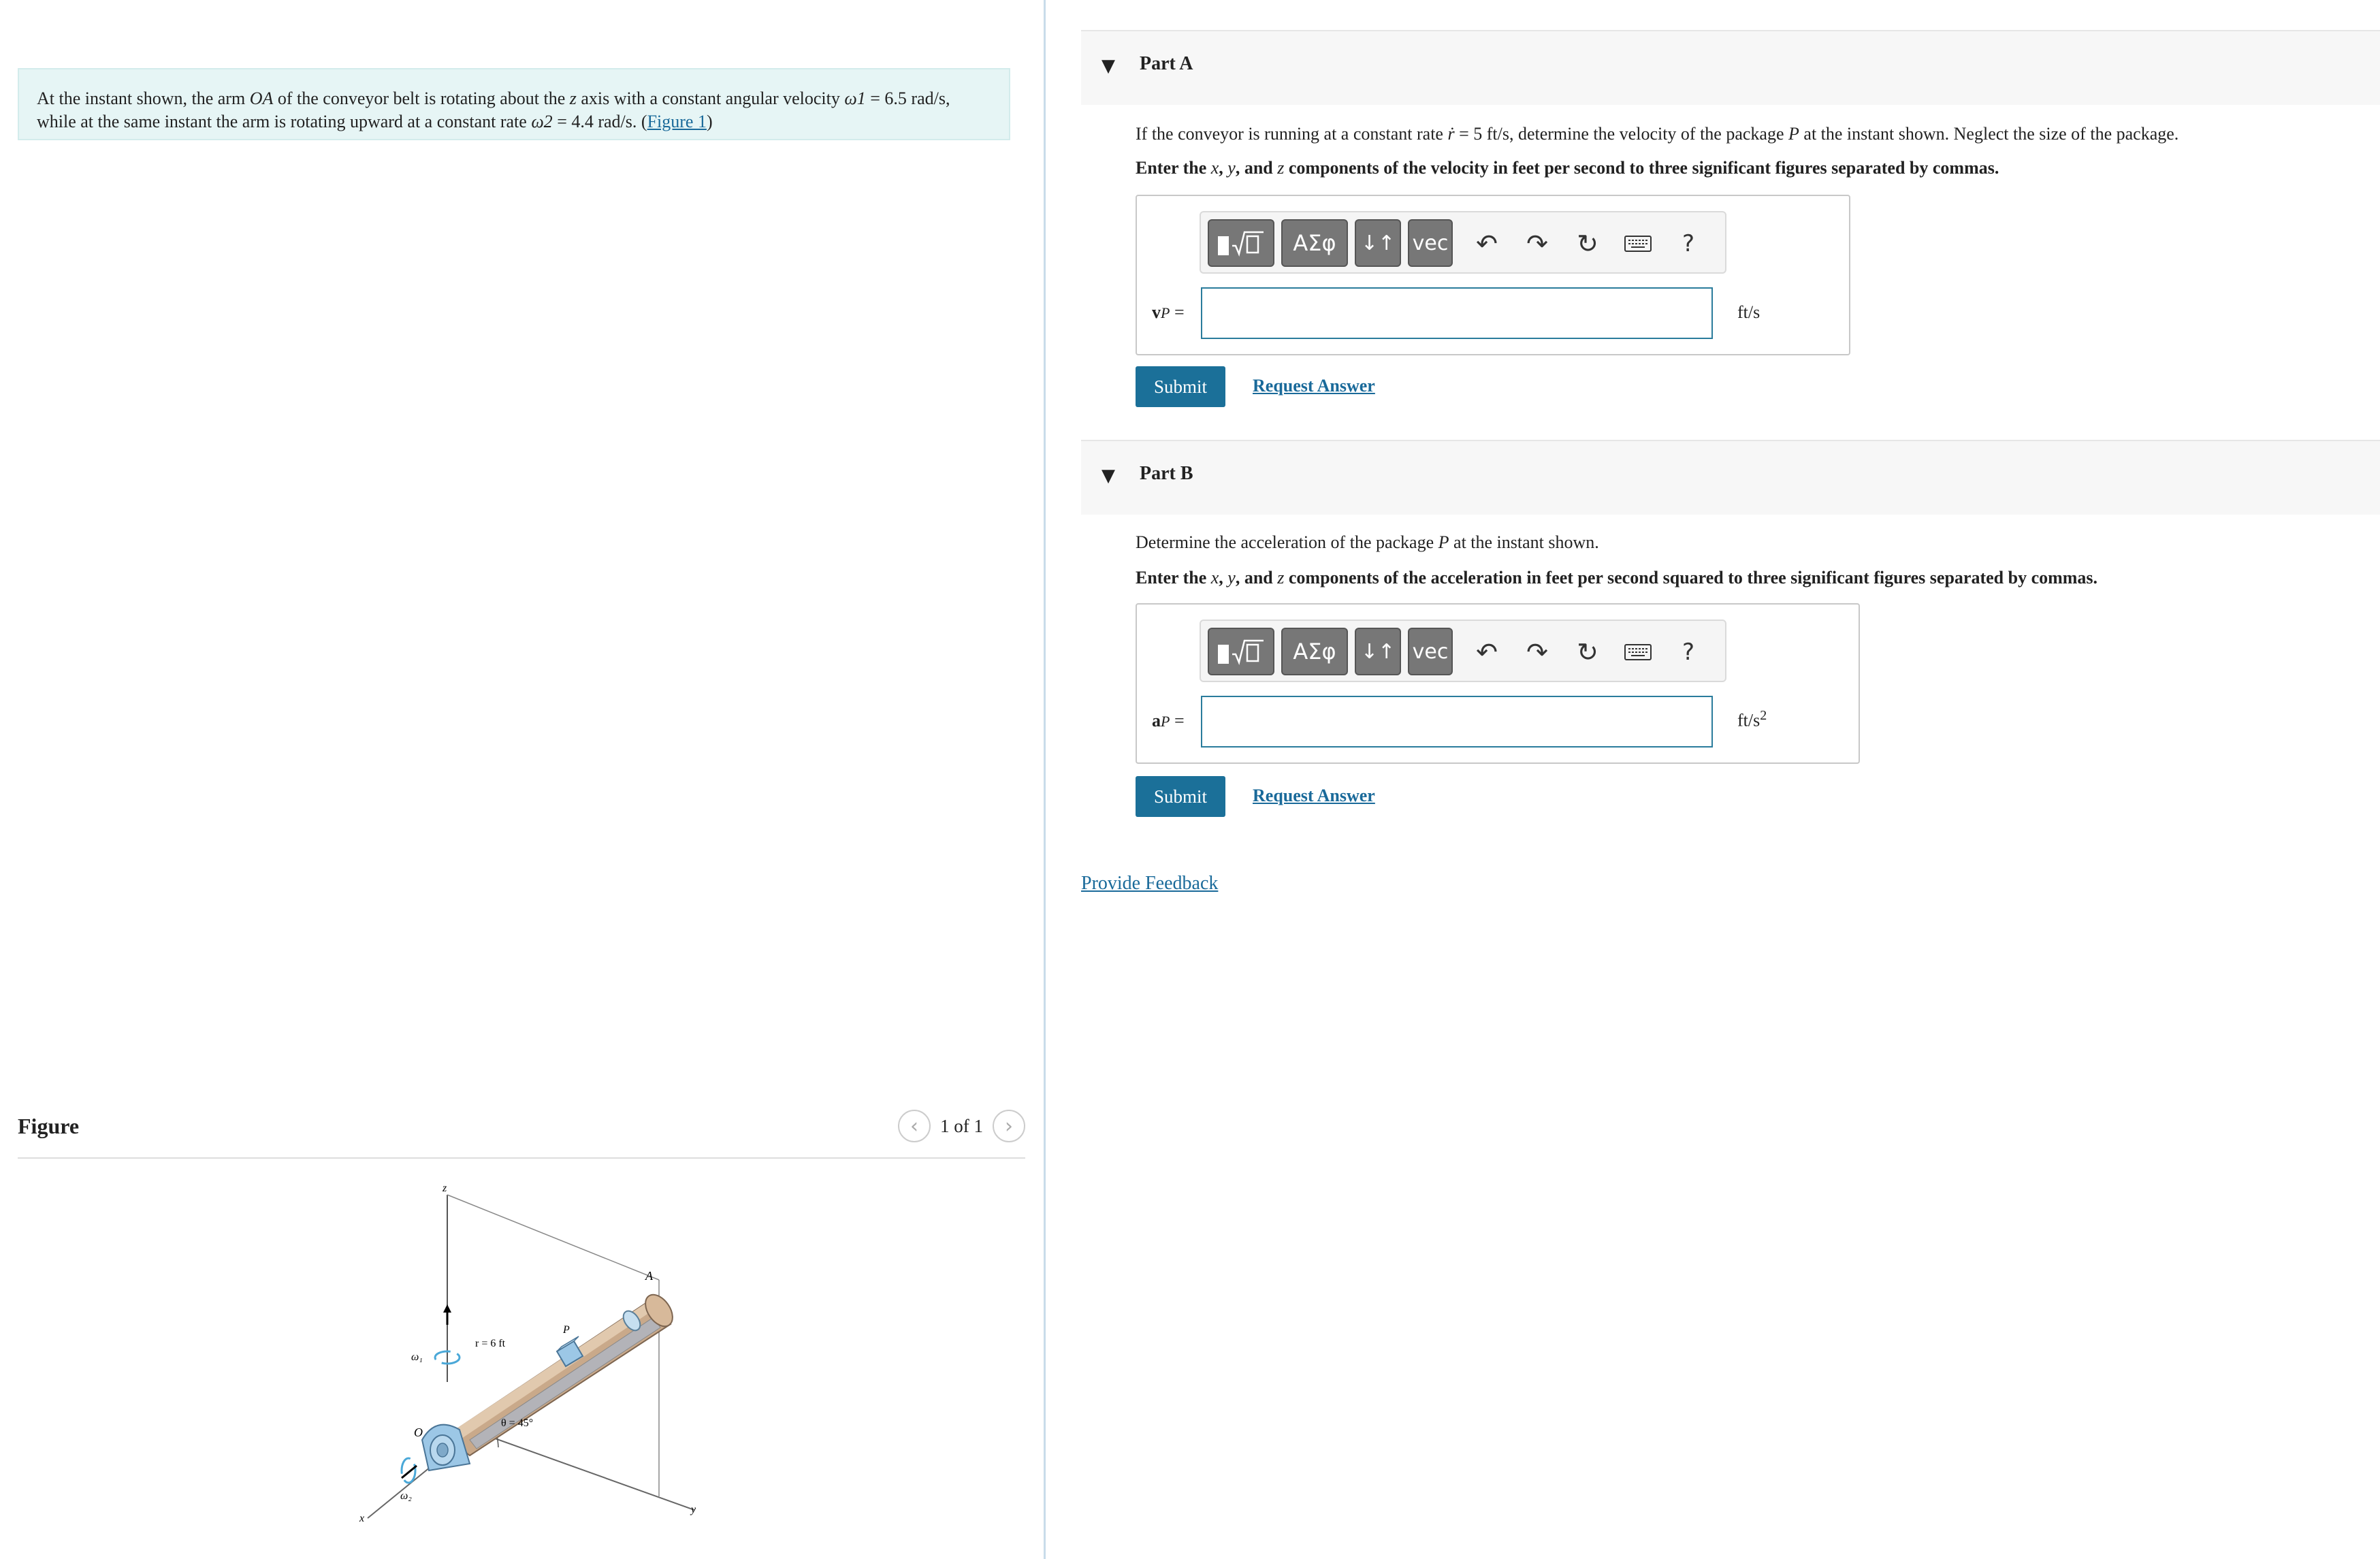 This screenshot has height=1559, width=2380. What do you see at coordinates (542, 121) in the screenshot?
I see `var-omega2: ω2` at bounding box center [542, 121].